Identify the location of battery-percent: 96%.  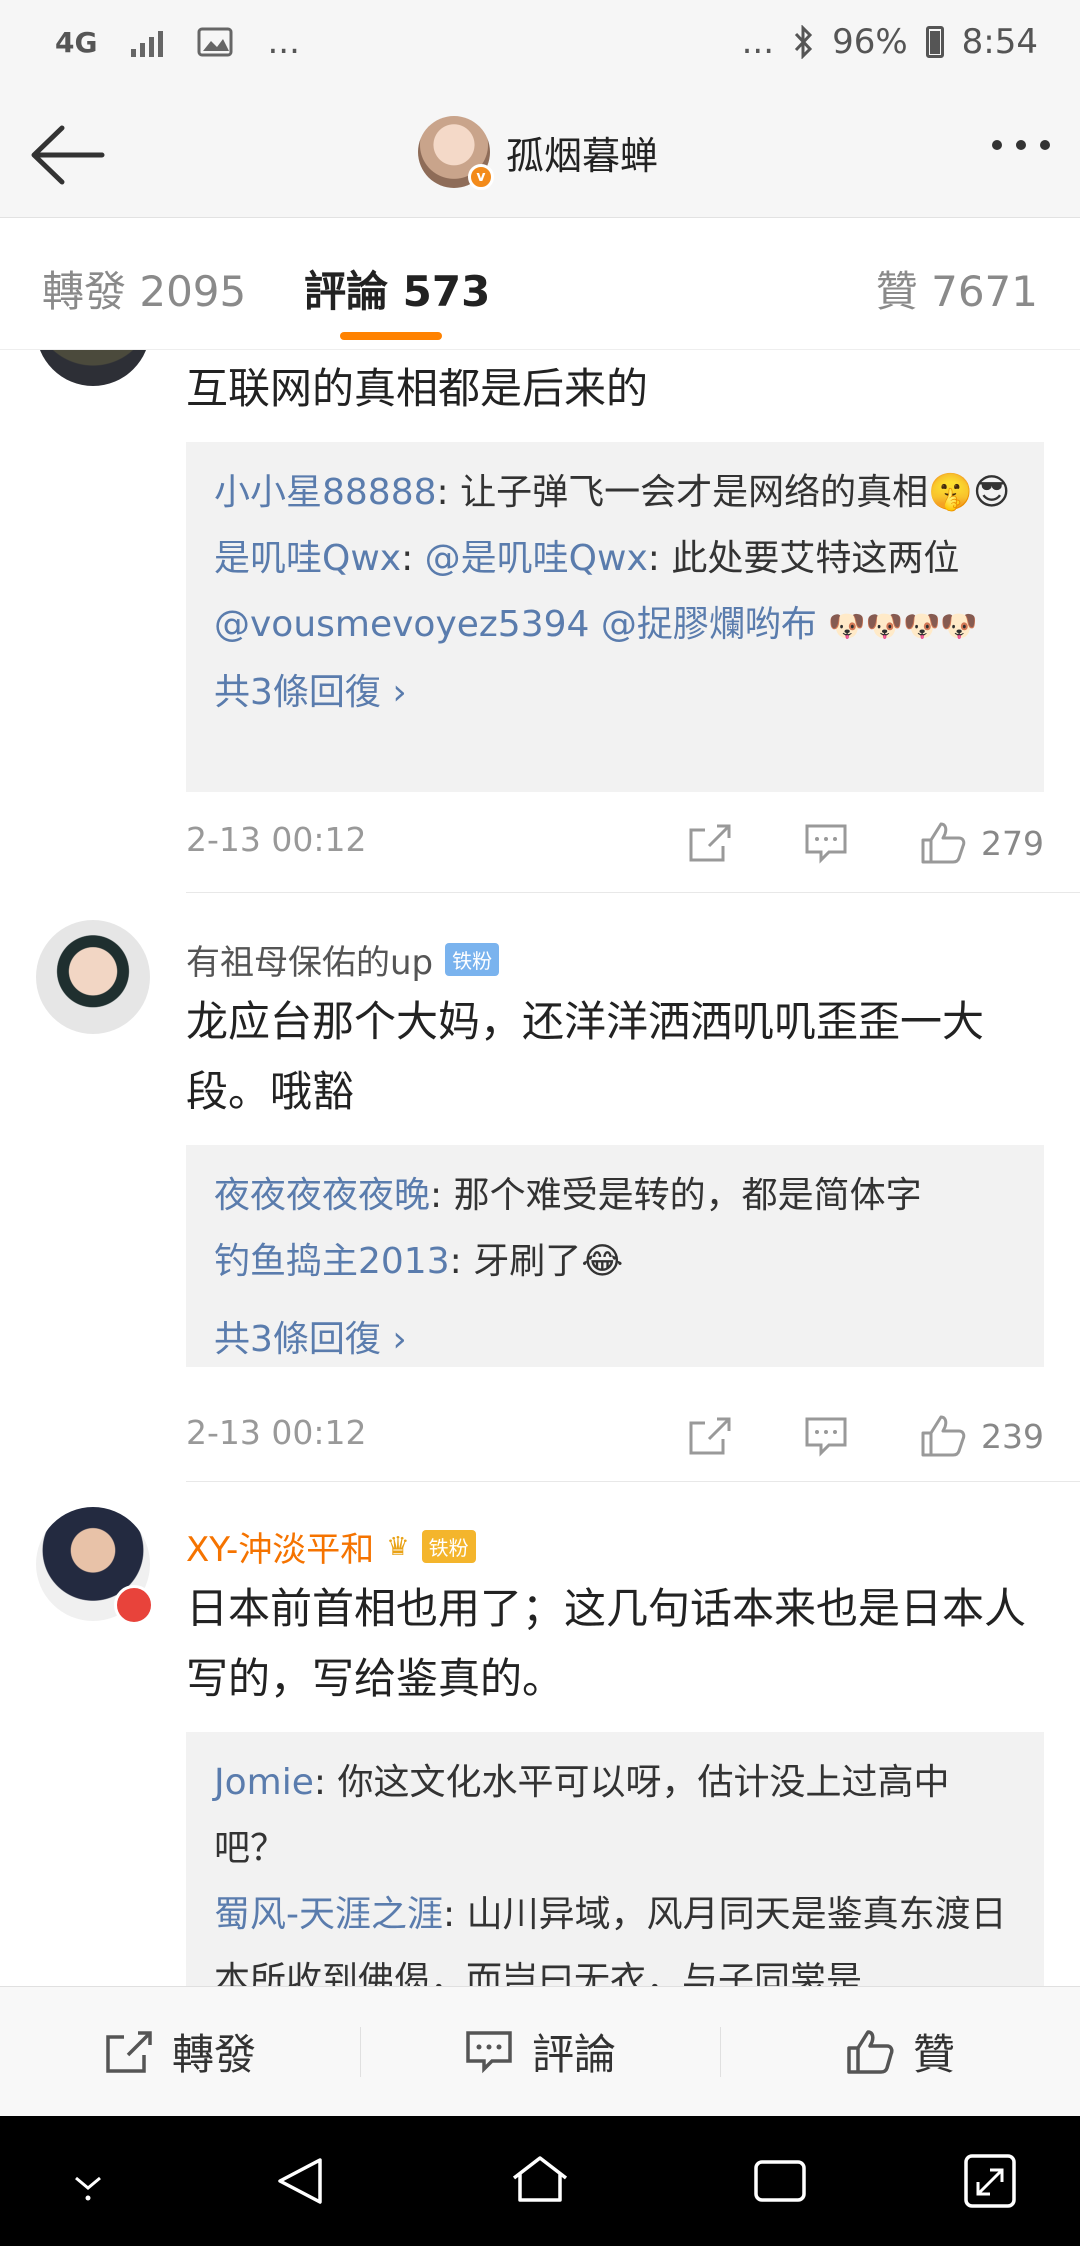
(870, 42).